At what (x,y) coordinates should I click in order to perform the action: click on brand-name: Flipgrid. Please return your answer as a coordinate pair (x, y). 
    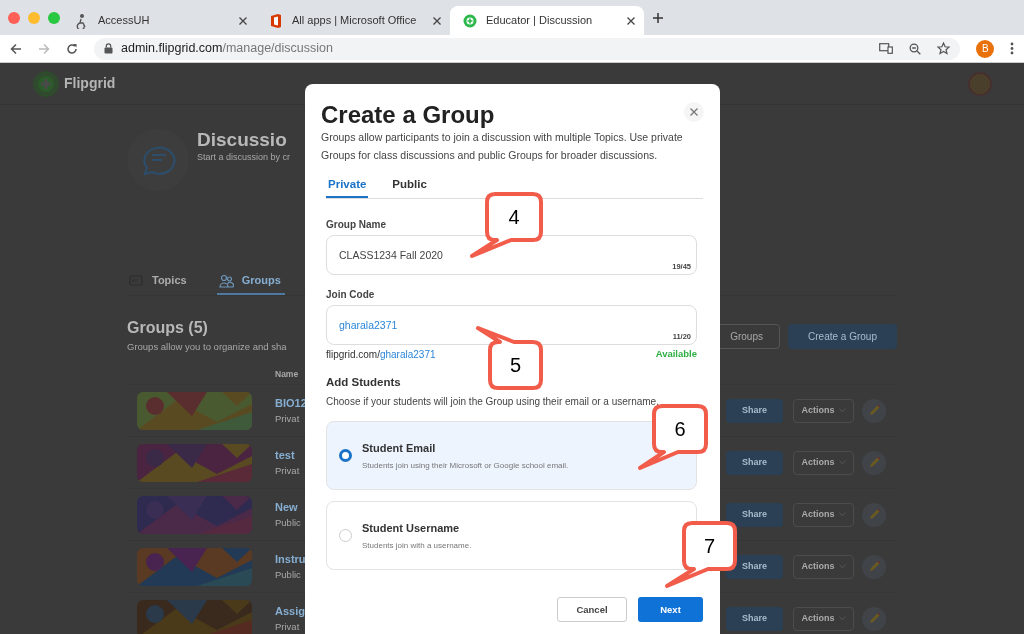
    Looking at the image, I should click on (90, 83).